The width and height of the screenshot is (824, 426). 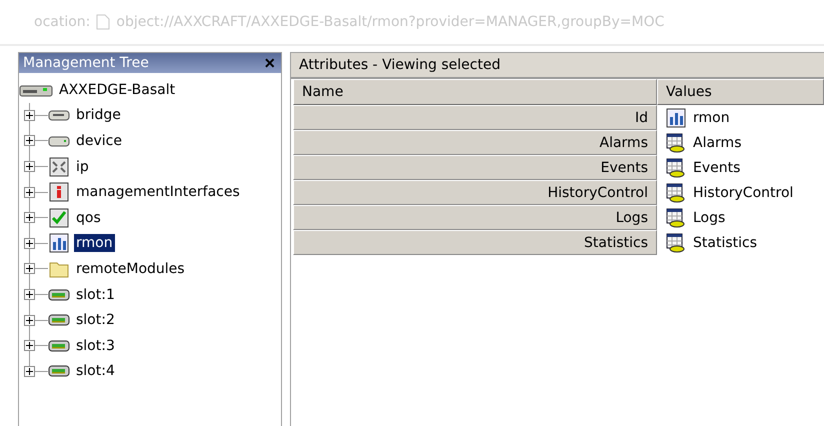 I want to click on tree-item: slot:1, so click(x=95, y=295).